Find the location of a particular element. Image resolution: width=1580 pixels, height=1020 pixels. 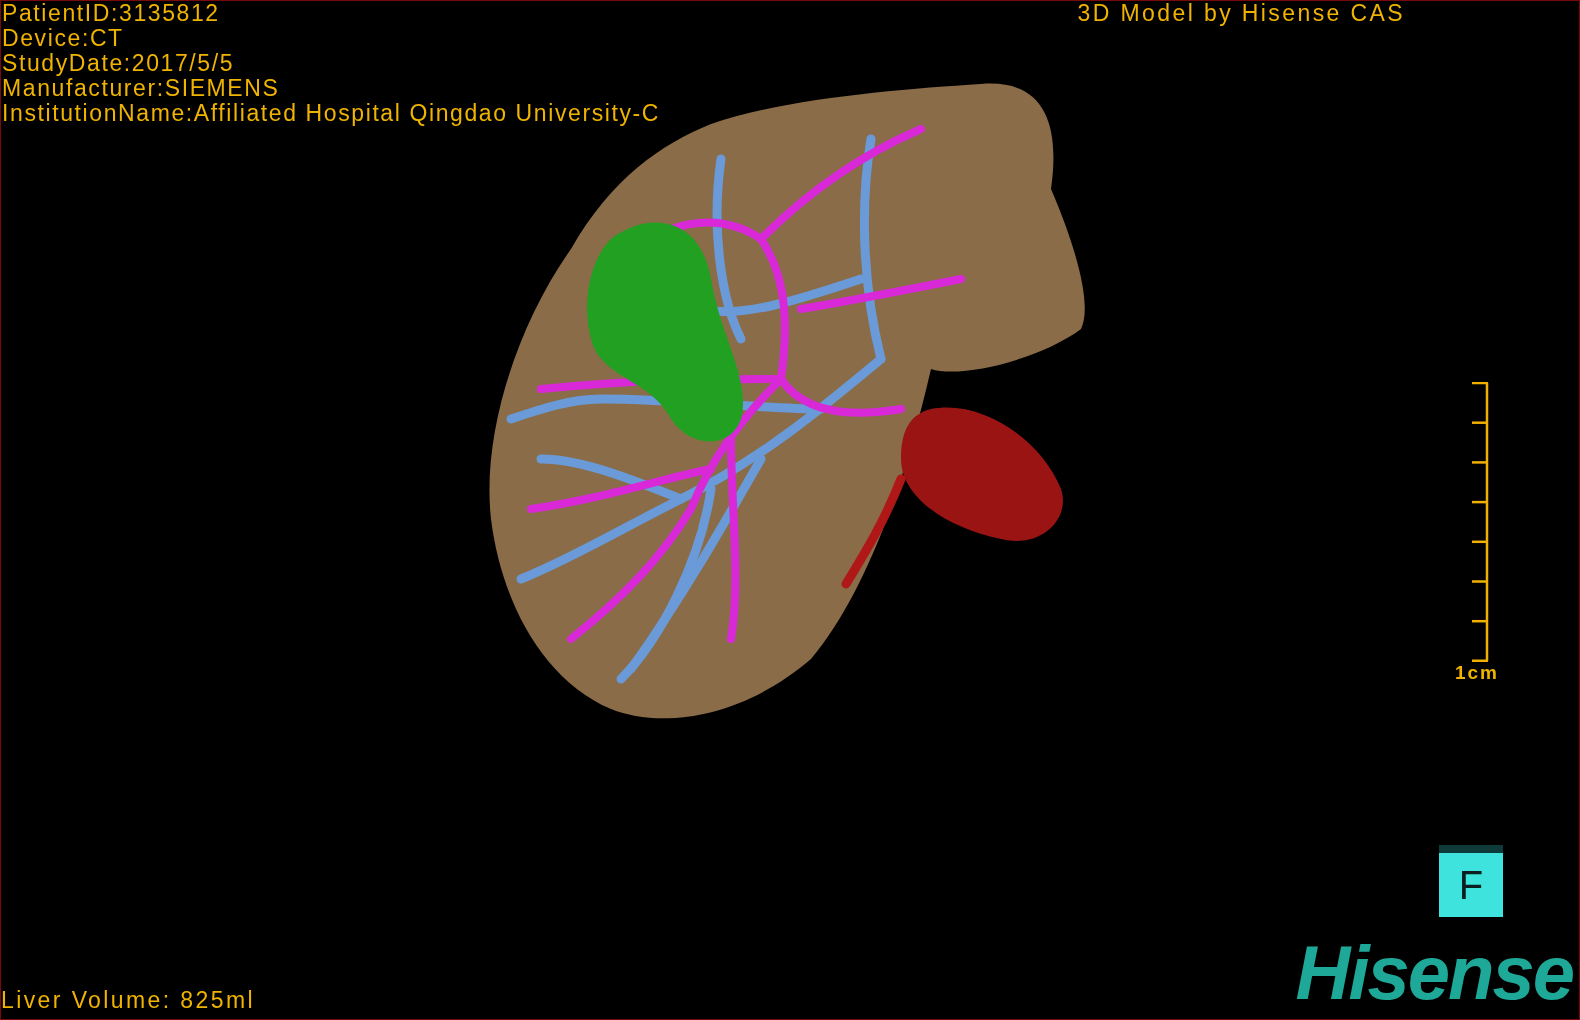

study-info-line: StudyDate:2017/5/5 is located at coordinates (119, 63).